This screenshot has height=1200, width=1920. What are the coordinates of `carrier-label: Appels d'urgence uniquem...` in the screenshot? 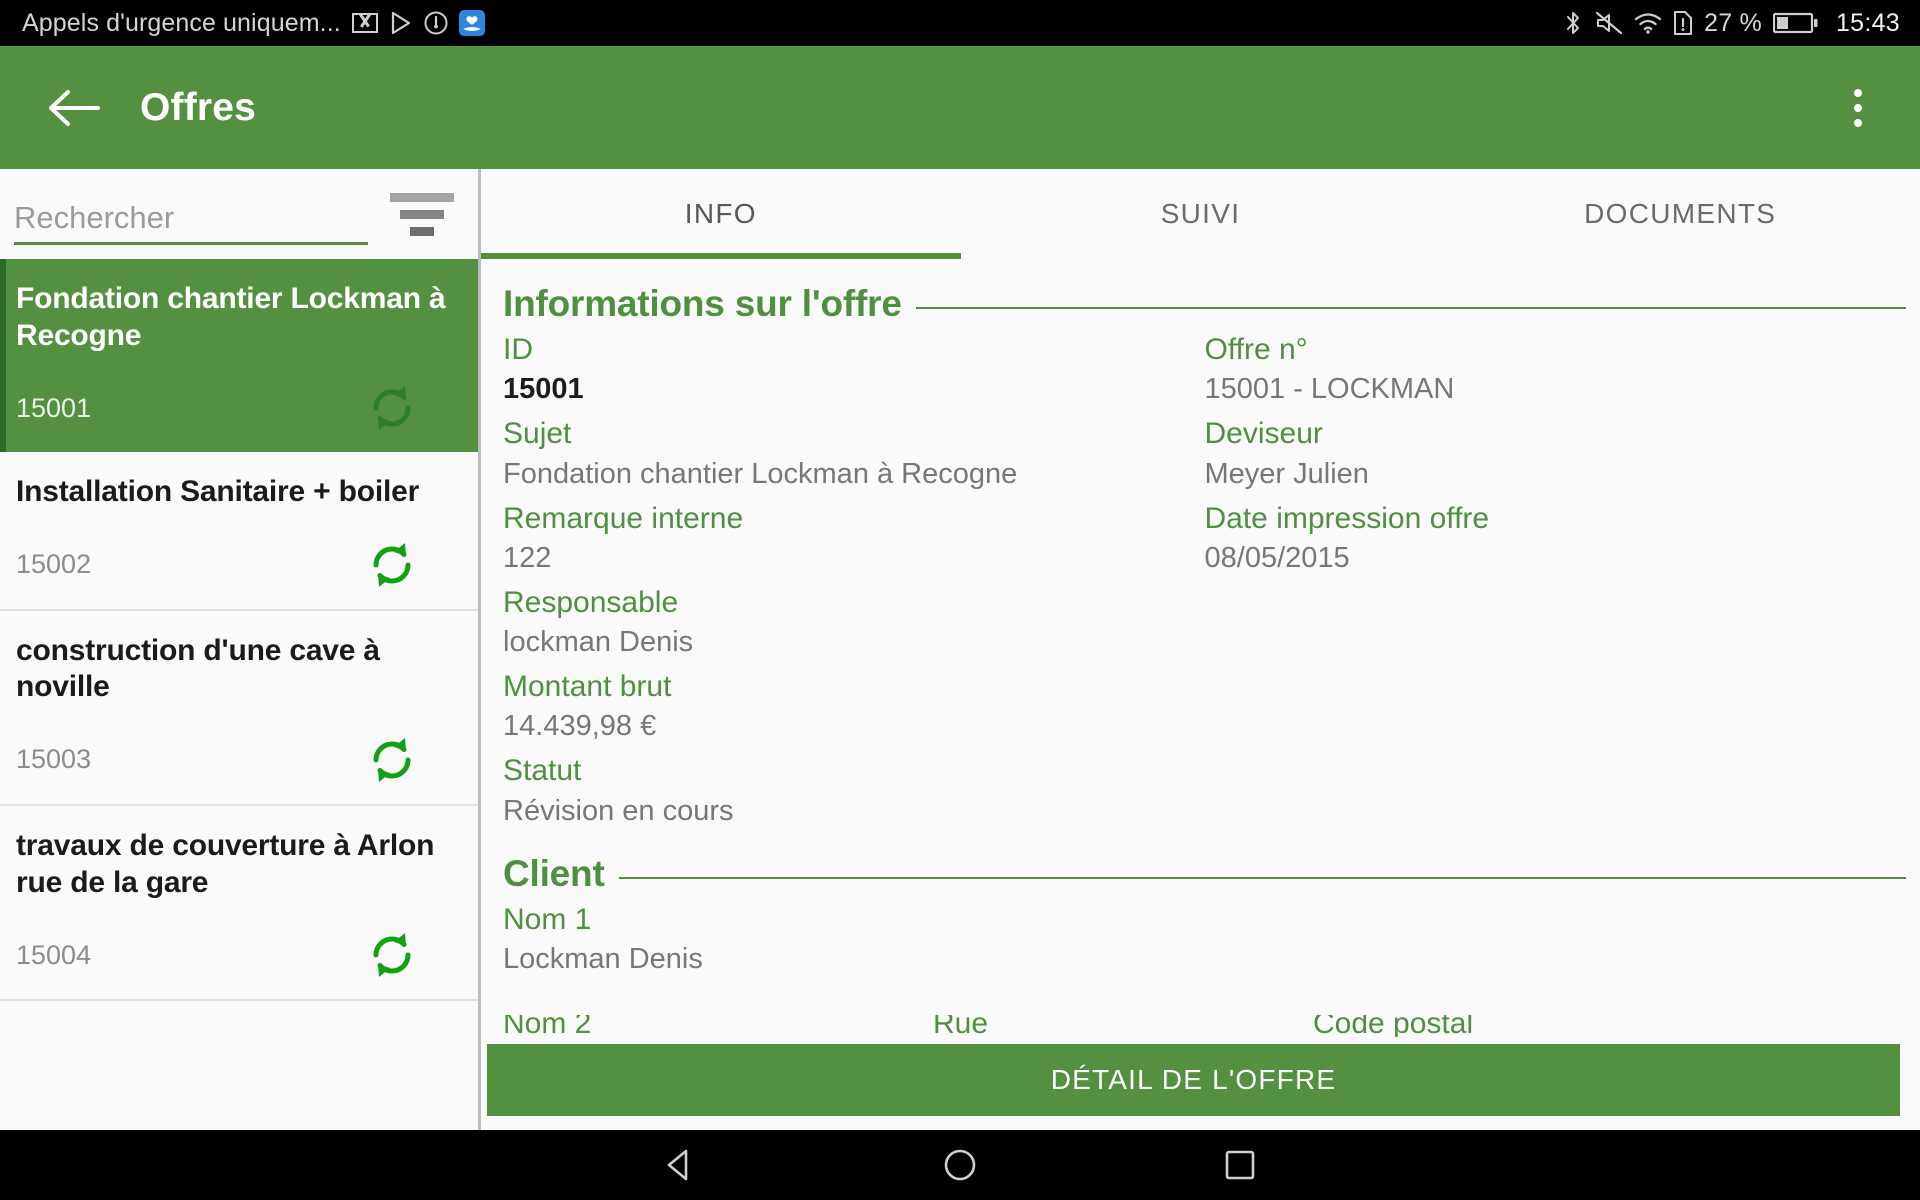 It's located at (181, 22).